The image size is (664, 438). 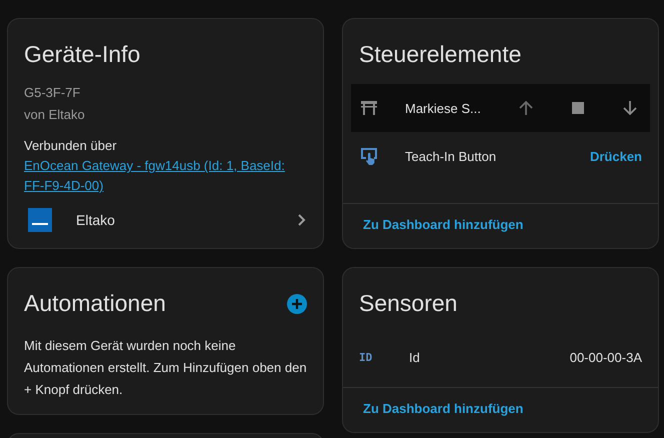 What do you see at coordinates (606, 357) in the screenshot?
I see `sensor-value: 00-00-00-3A` at bounding box center [606, 357].